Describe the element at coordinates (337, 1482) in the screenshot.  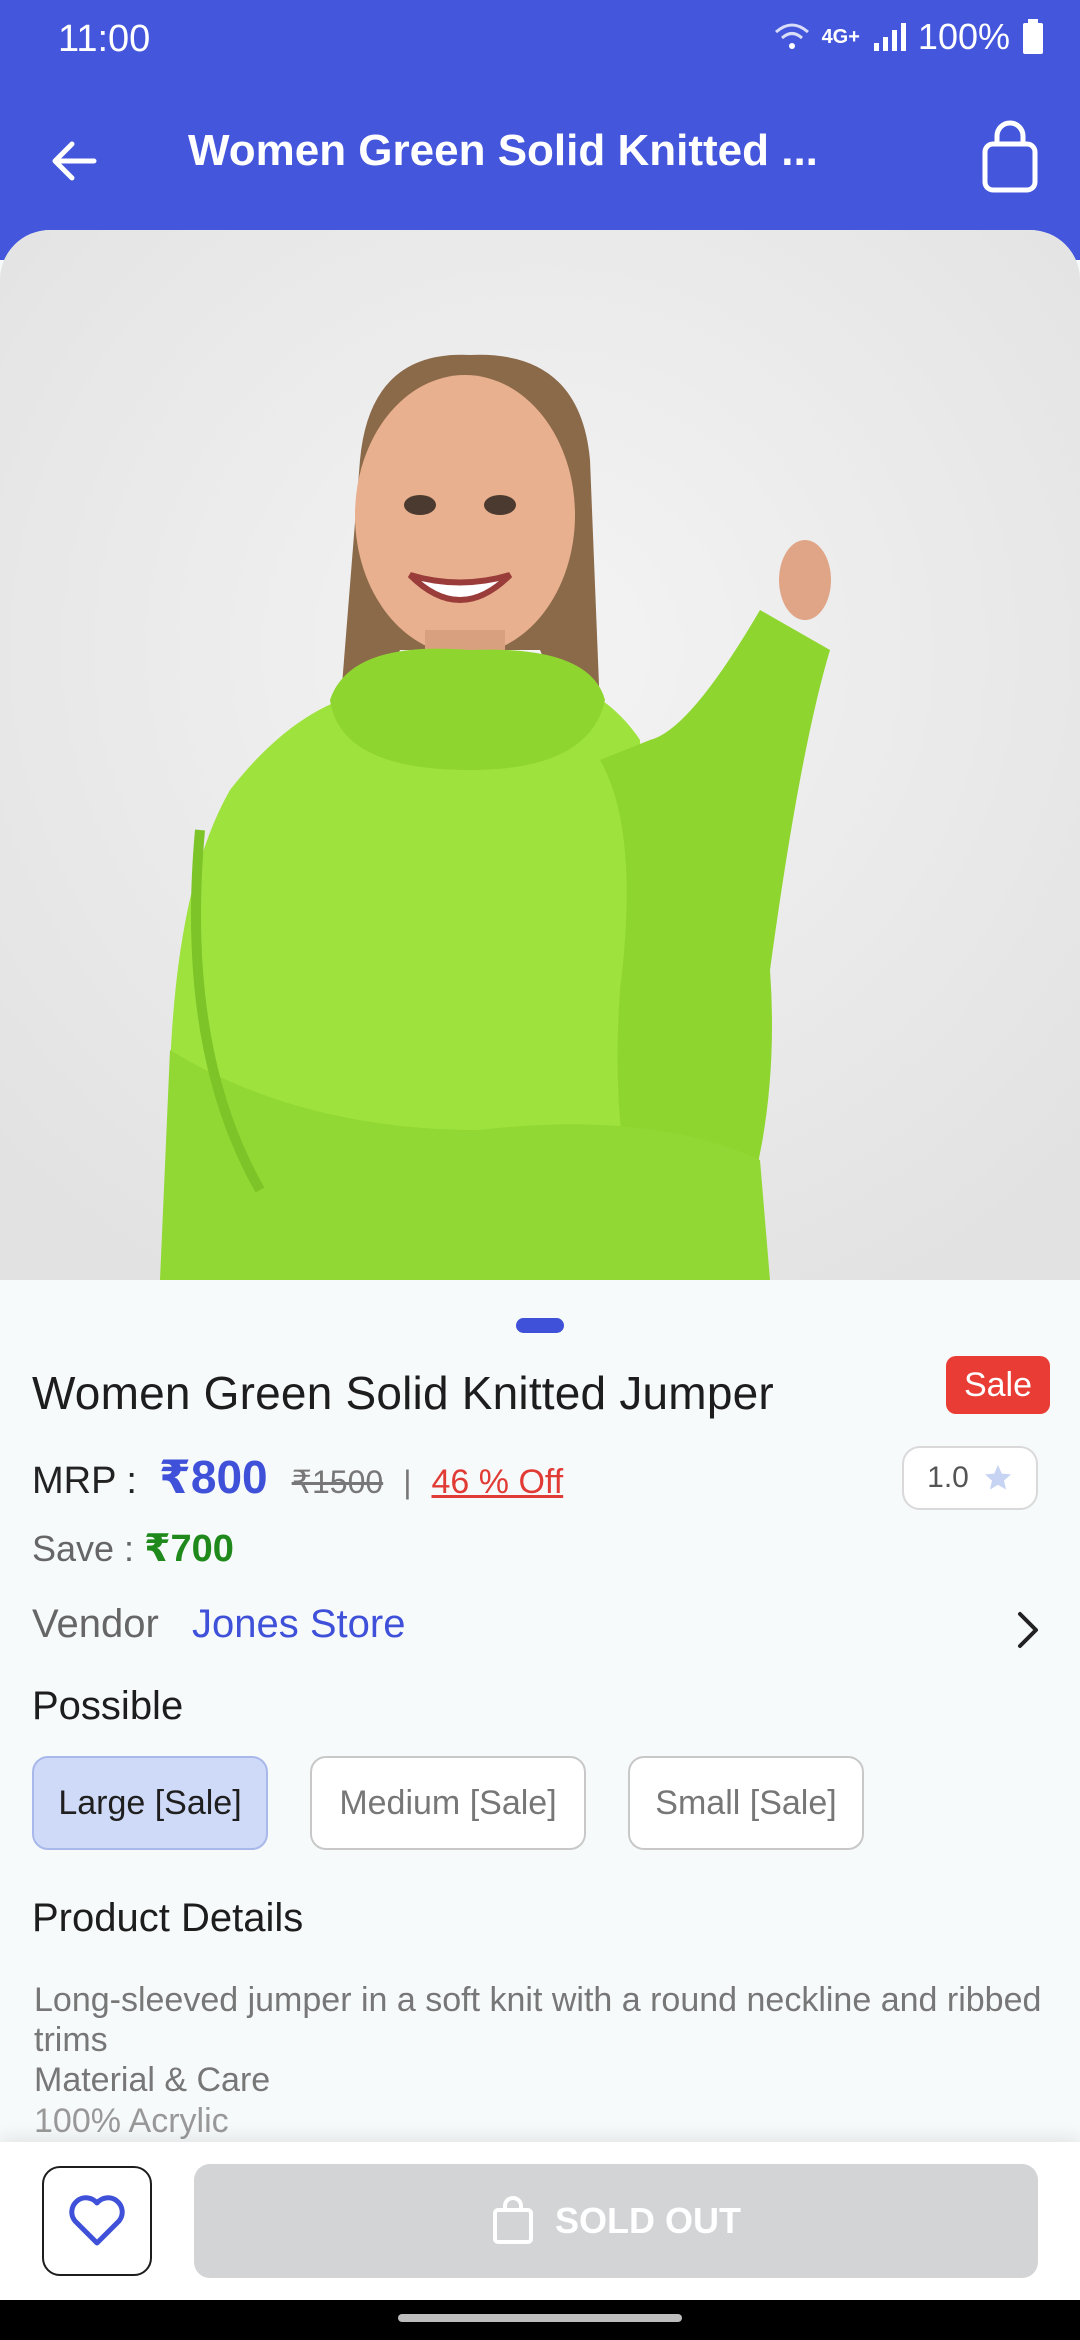
I see `original-price: ₹1500` at that location.